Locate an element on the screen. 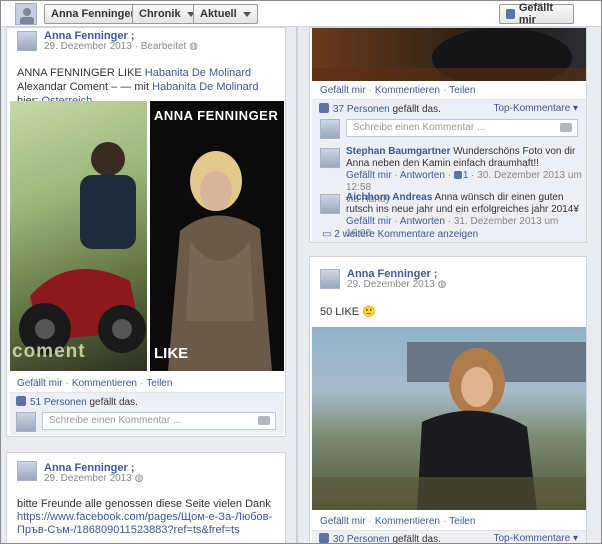 This screenshot has width=602, height=544. commenter-name: Aichhorn Andreas is located at coordinates (389, 197).